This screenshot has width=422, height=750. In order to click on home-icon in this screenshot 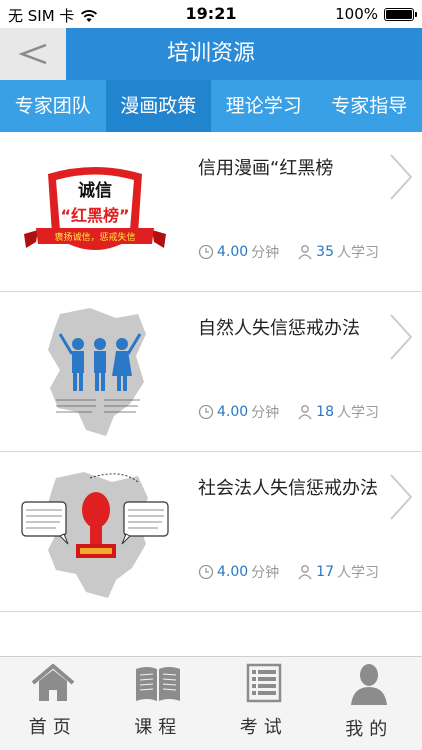, I will do `click(53, 682)`.